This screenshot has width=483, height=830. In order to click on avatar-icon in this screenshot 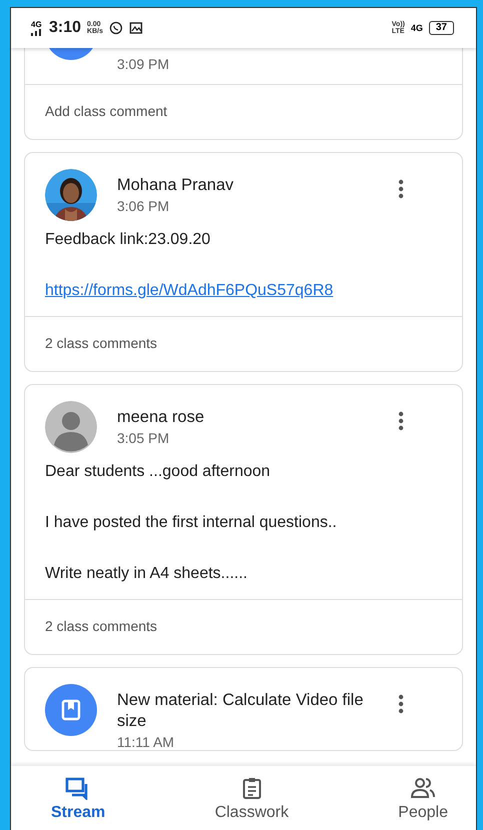, I will do `click(71, 427)`.